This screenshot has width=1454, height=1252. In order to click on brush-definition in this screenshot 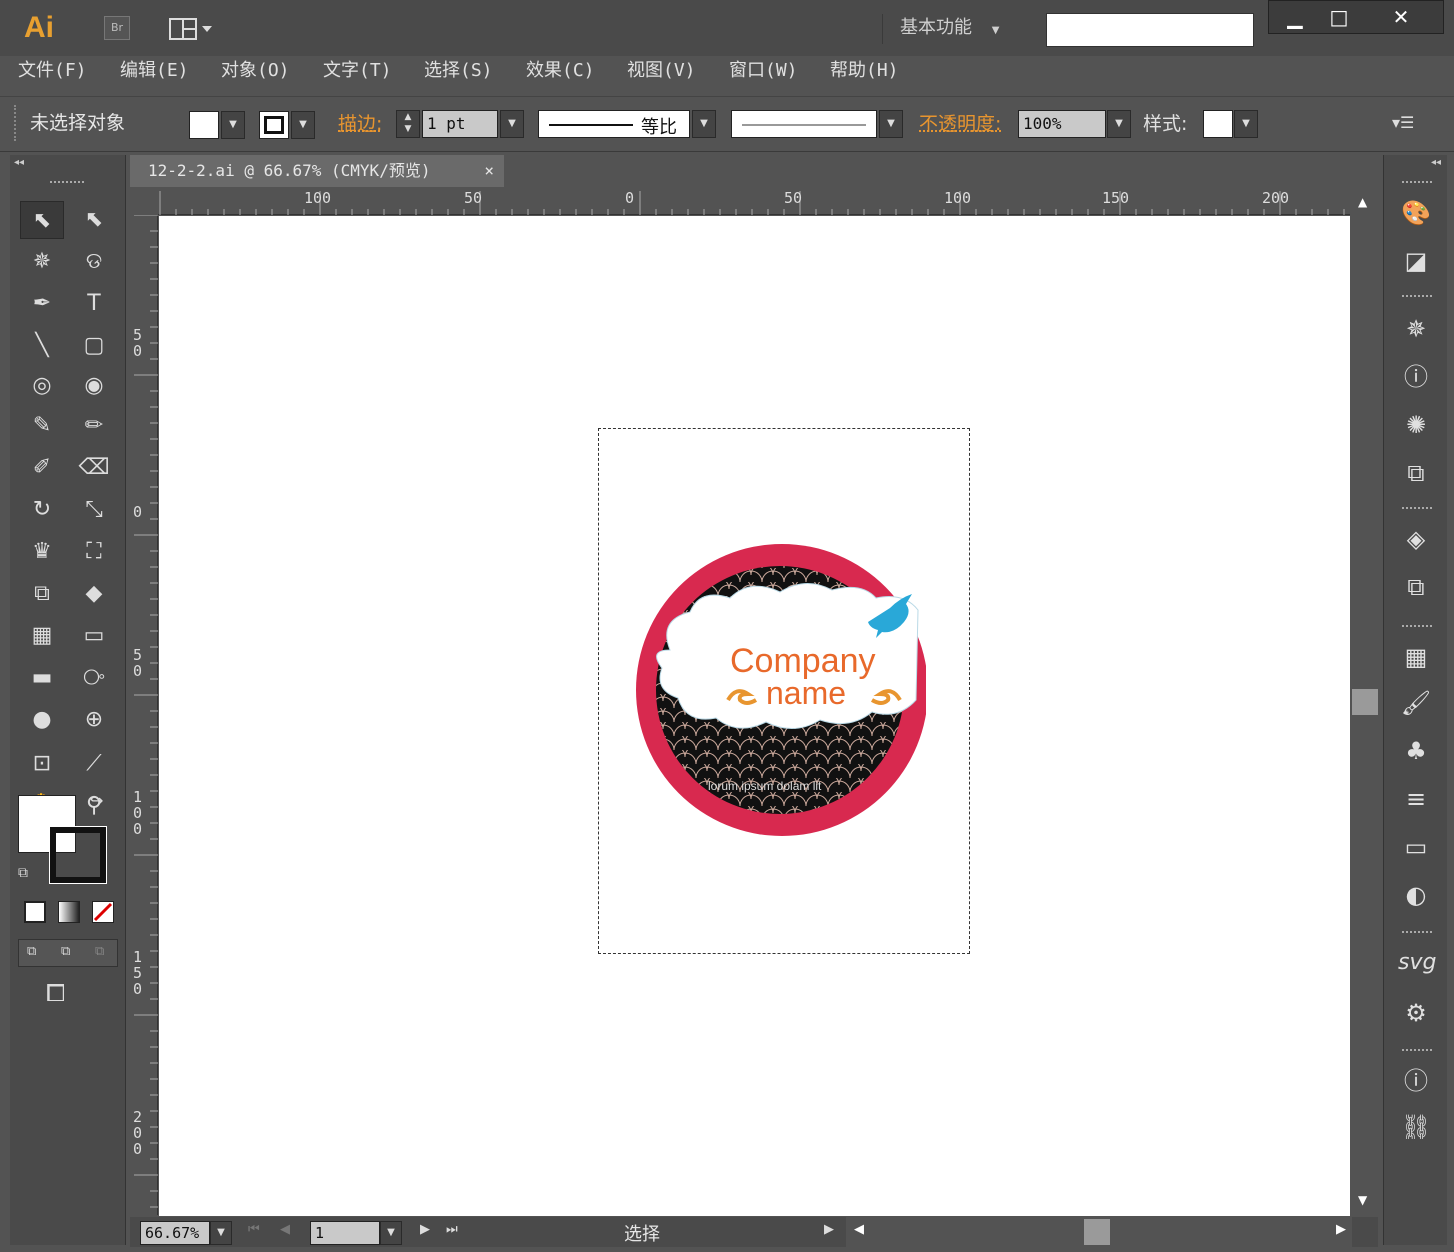, I will do `click(804, 124)`.